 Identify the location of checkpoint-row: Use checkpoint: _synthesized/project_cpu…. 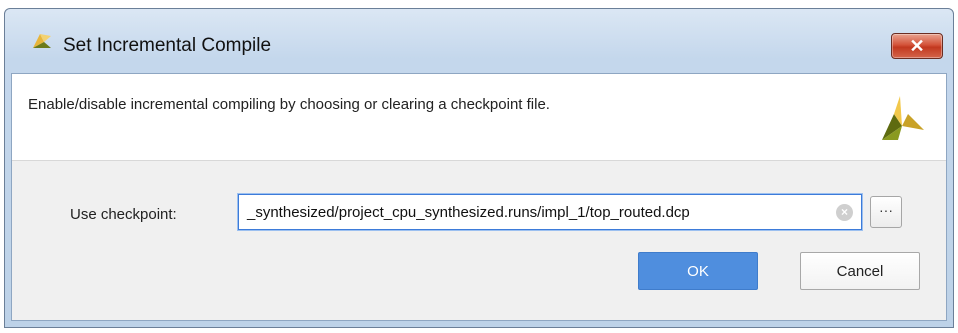
(479, 214).